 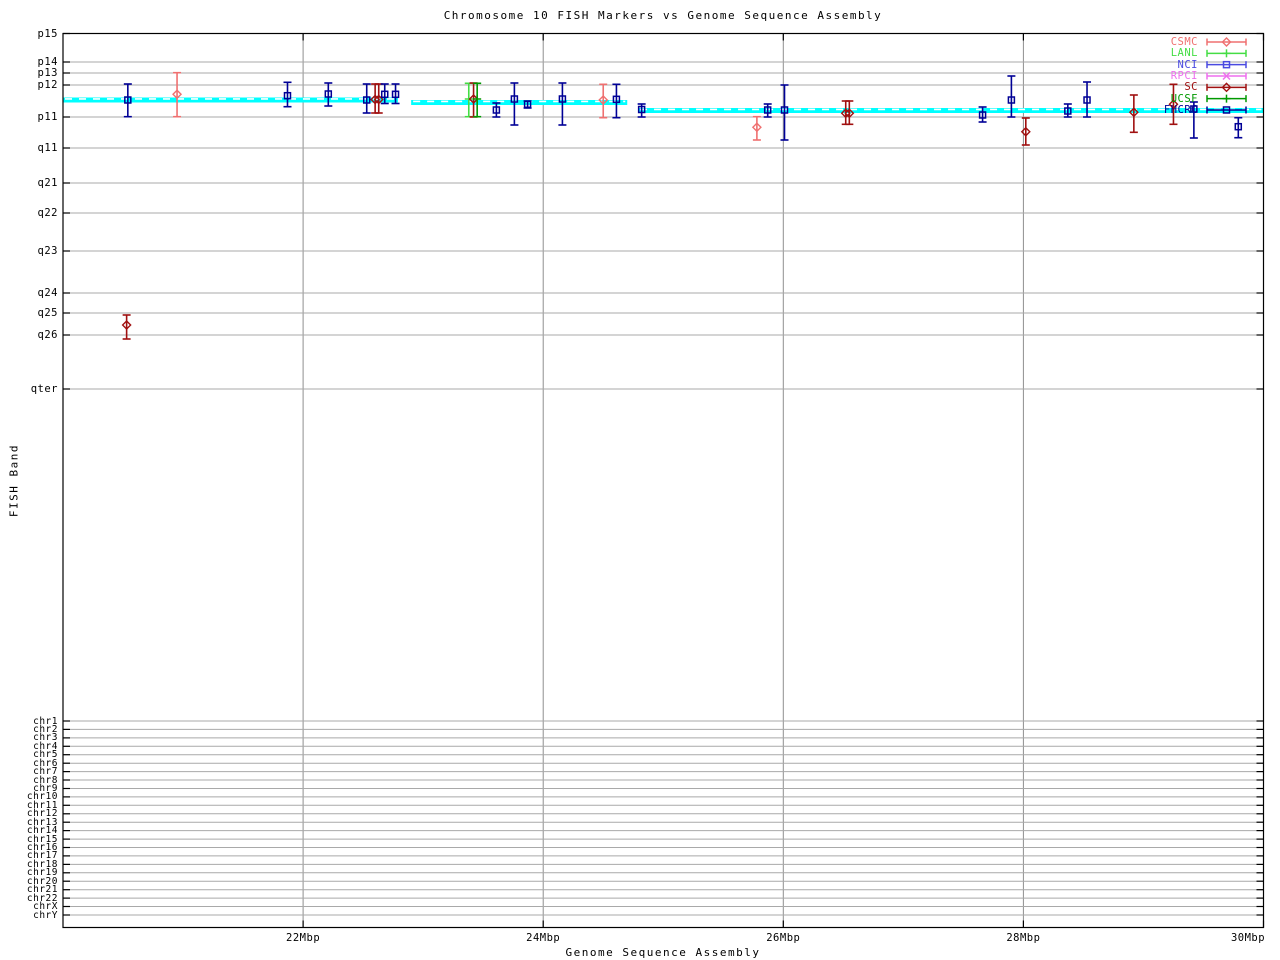 I want to click on legend-label-sc: SC, so click(x=1191, y=87).